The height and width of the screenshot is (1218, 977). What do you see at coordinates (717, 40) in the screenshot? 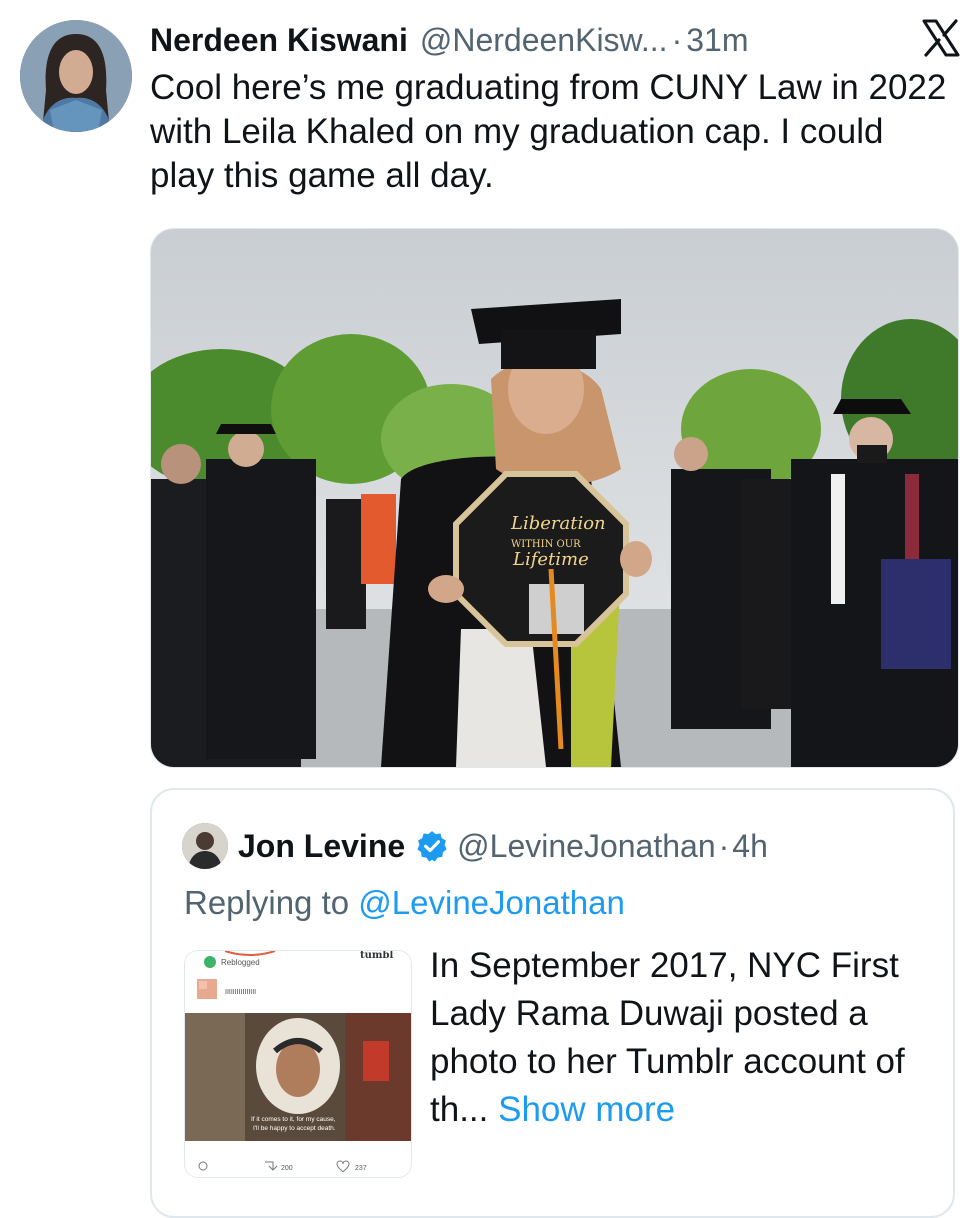
I see `tweet-timestamp: 31m` at bounding box center [717, 40].